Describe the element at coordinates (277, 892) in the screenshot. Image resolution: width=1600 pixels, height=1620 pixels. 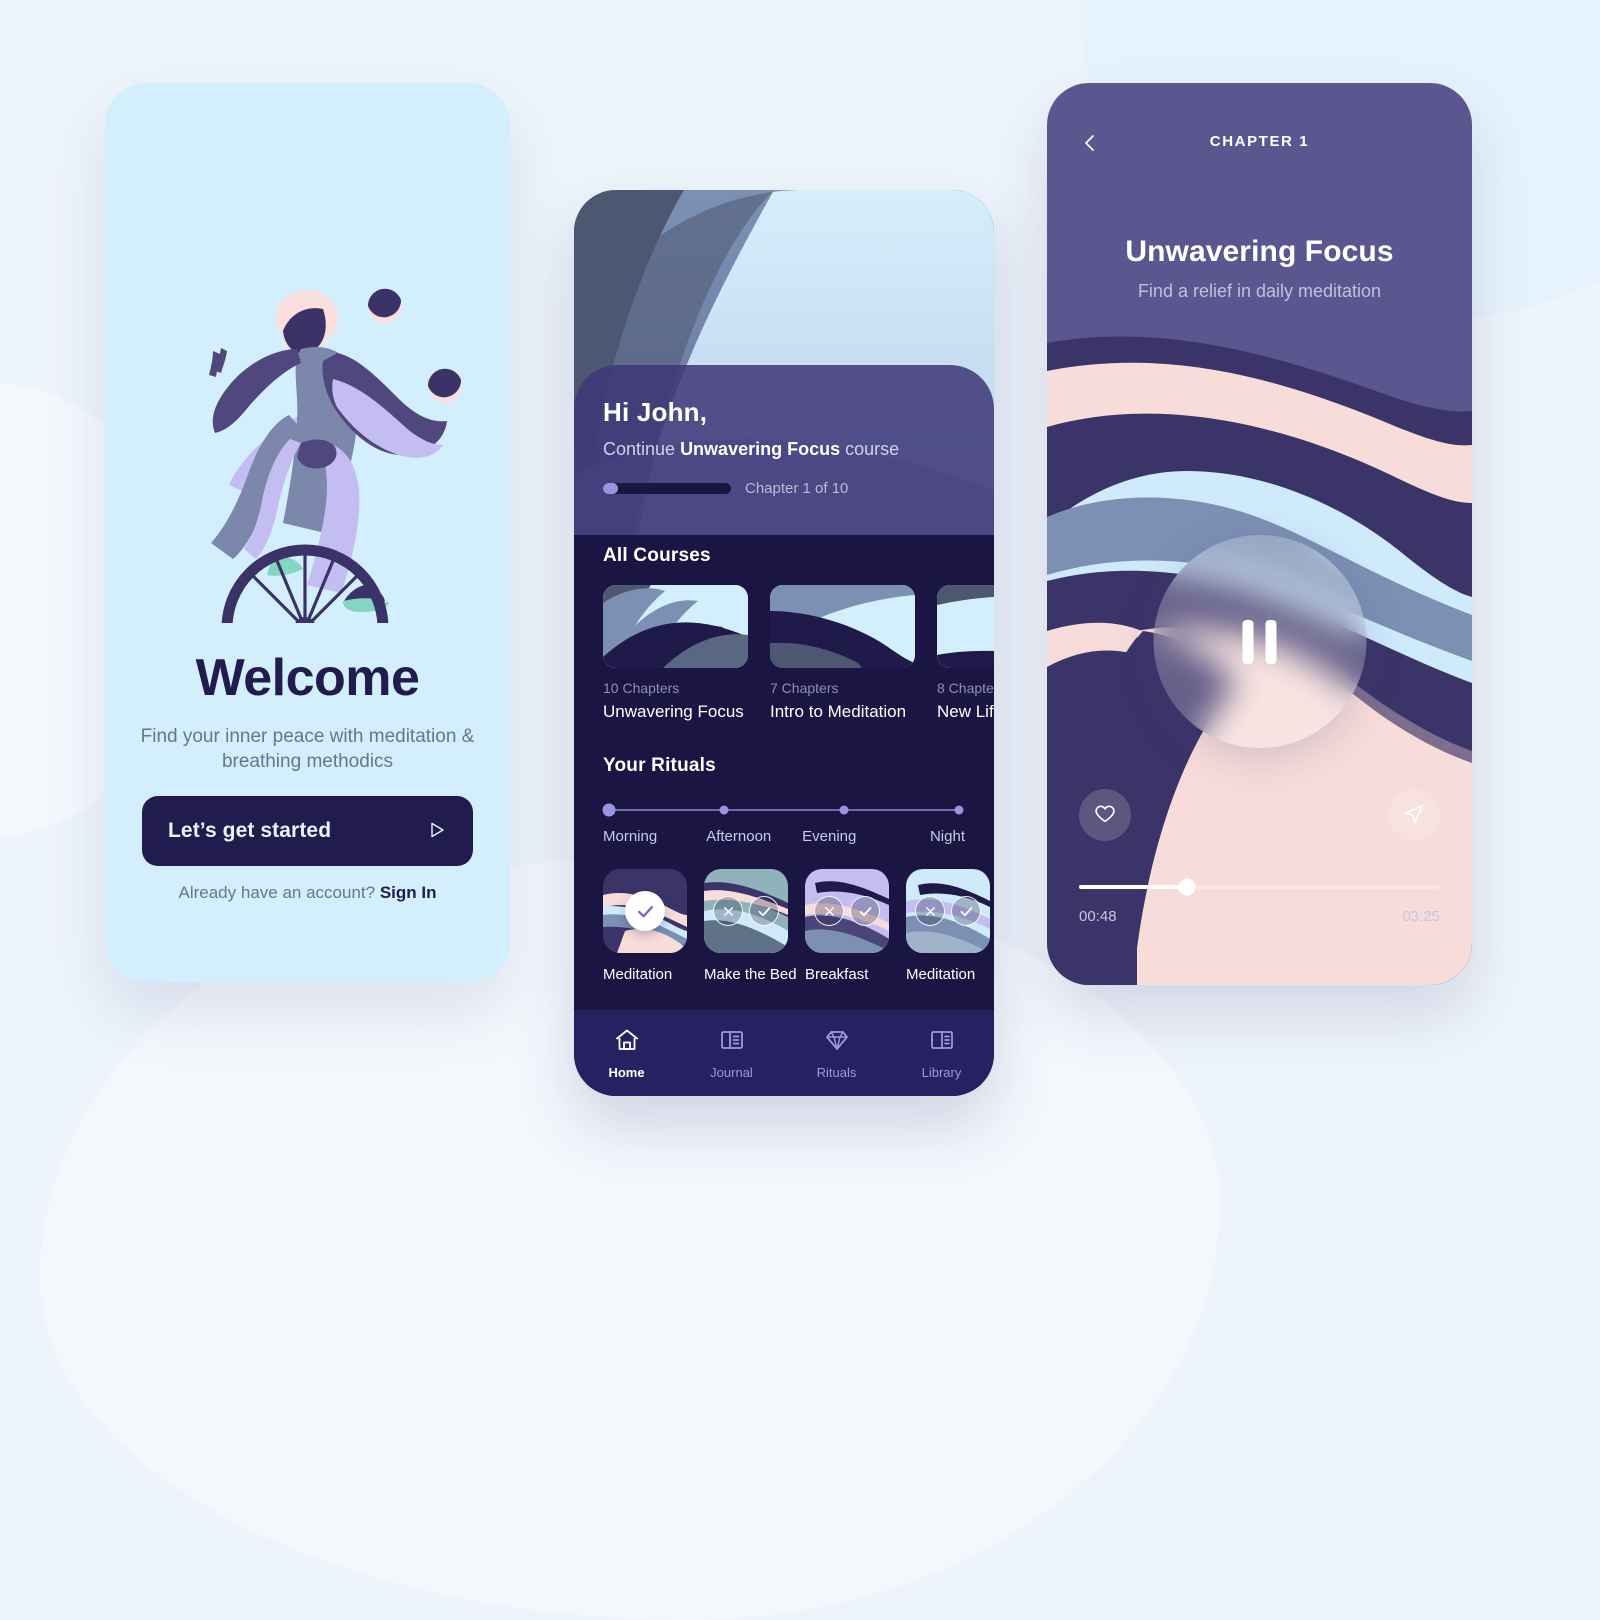
I see `signin-prompt: Already have an account?` at that location.